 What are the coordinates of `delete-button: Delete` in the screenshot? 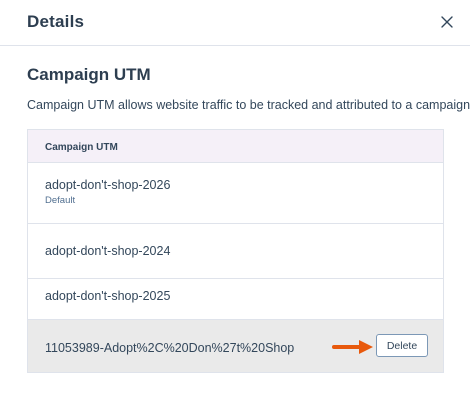 It's located at (402, 345).